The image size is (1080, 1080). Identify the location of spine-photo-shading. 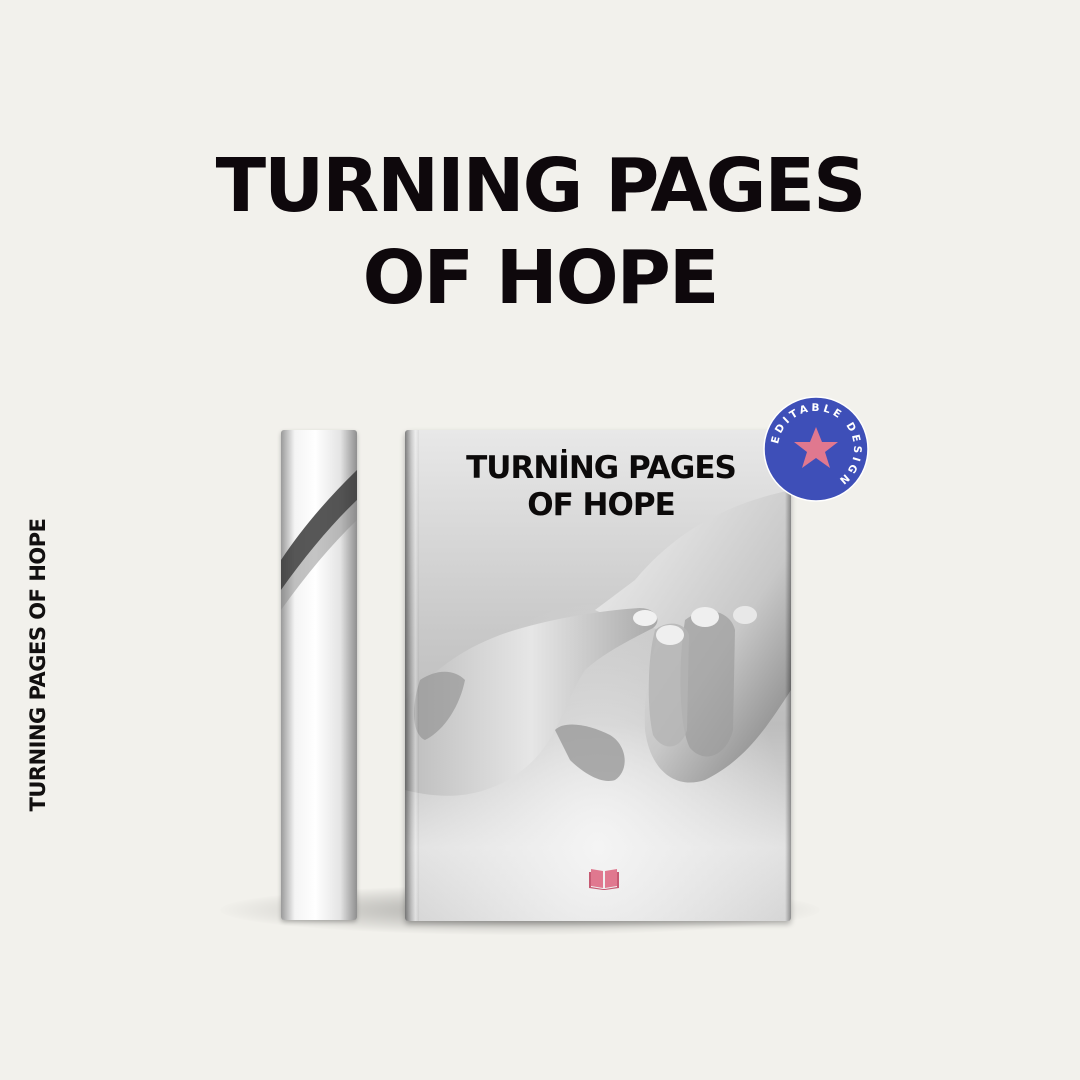
(319, 540).